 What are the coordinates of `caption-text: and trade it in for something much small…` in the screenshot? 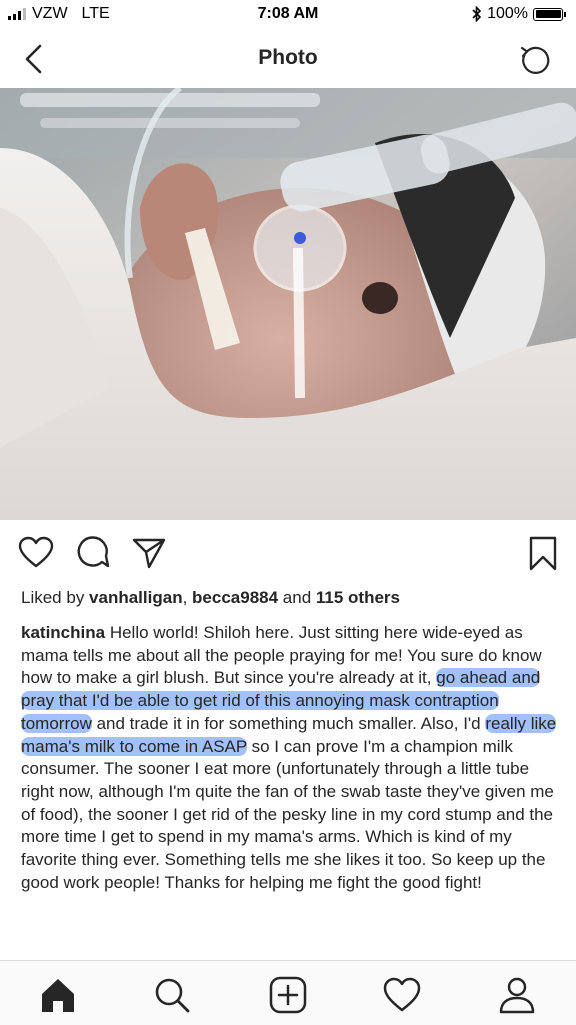 It's located at (288, 723).